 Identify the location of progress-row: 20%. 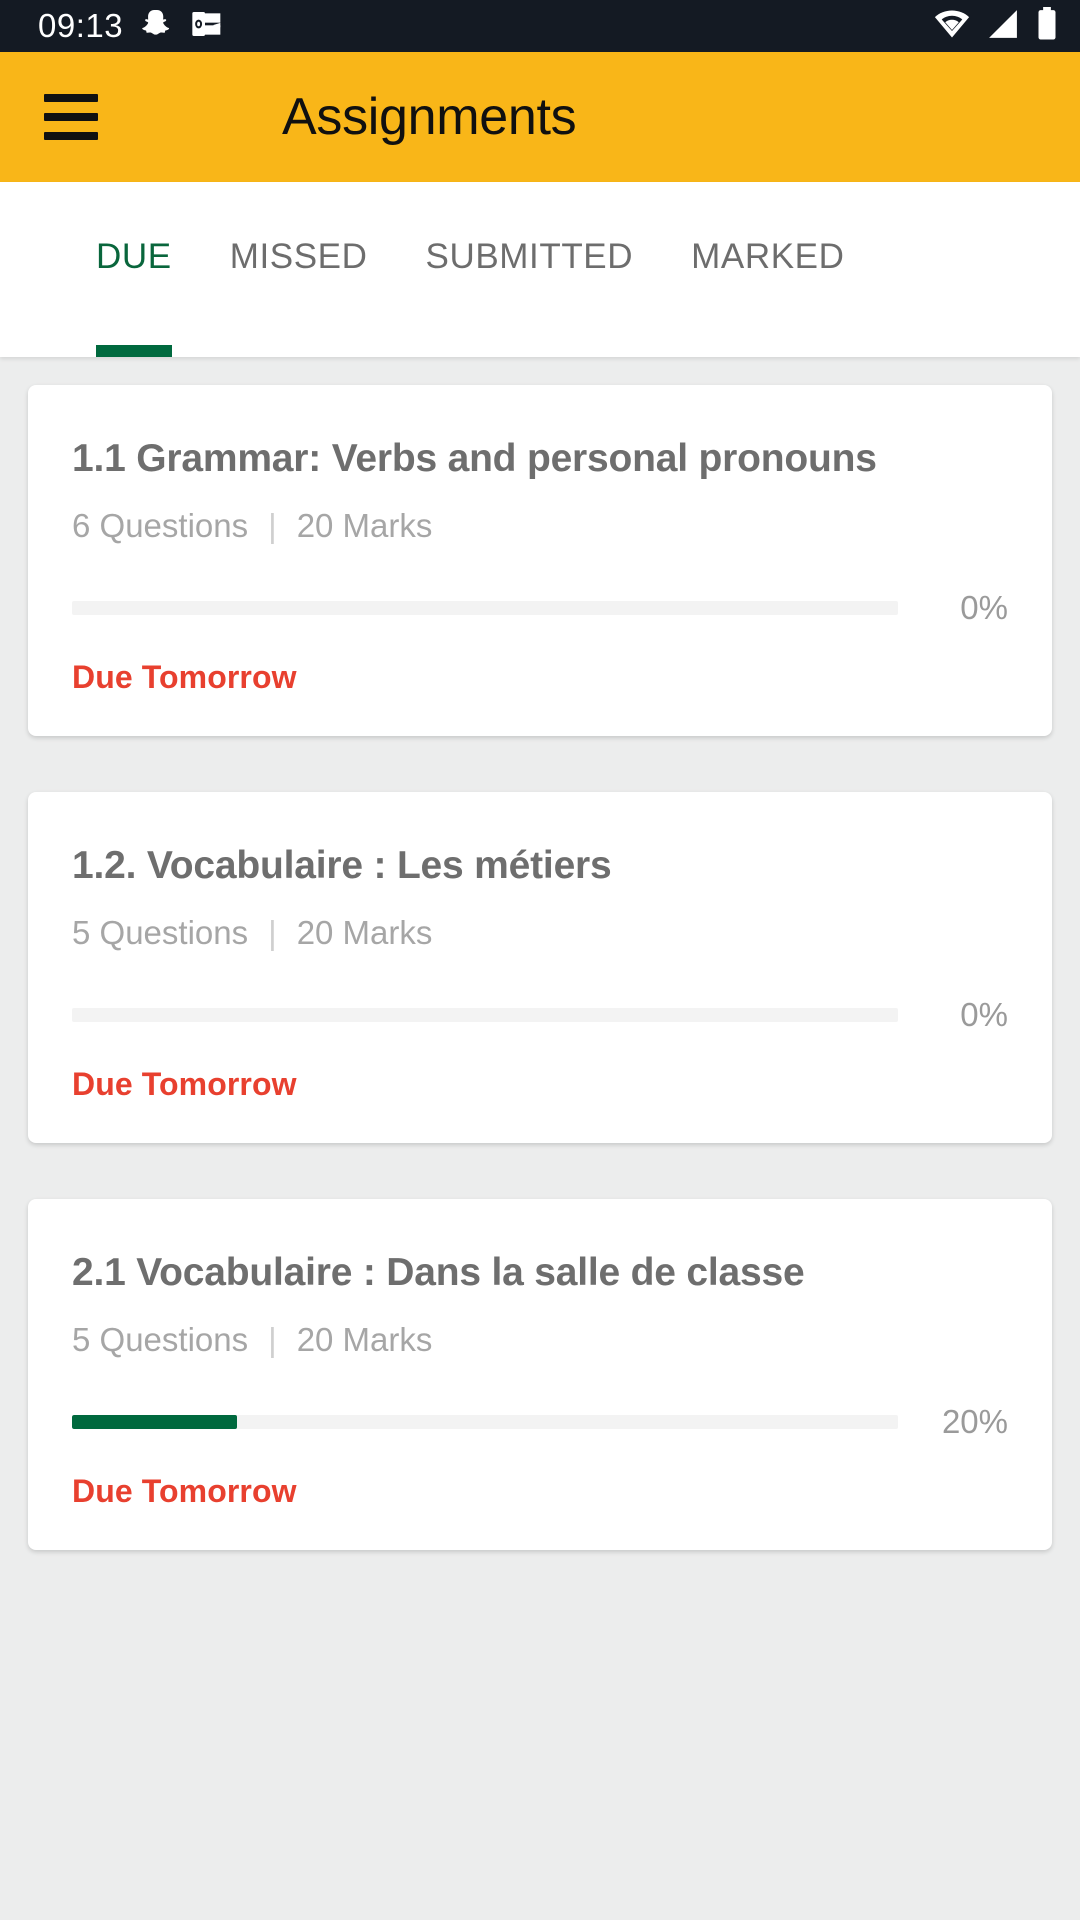
(540, 1422).